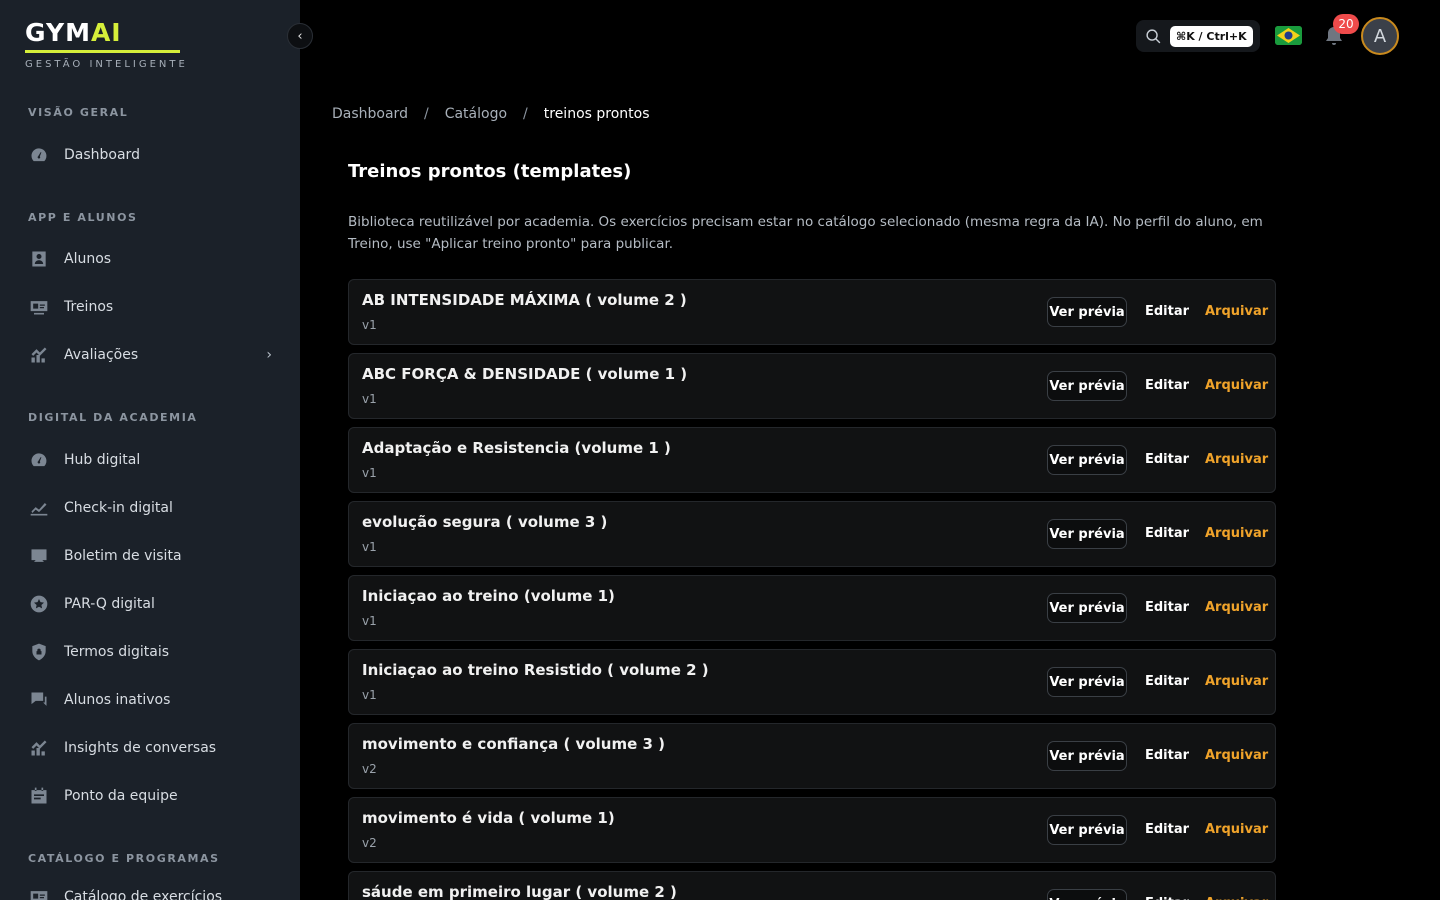 This screenshot has height=900, width=1440. What do you see at coordinates (113, 417) in the screenshot?
I see `section-label-digital-academia: DIGITAL DA ACADEMIA` at bounding box center [113, 417].